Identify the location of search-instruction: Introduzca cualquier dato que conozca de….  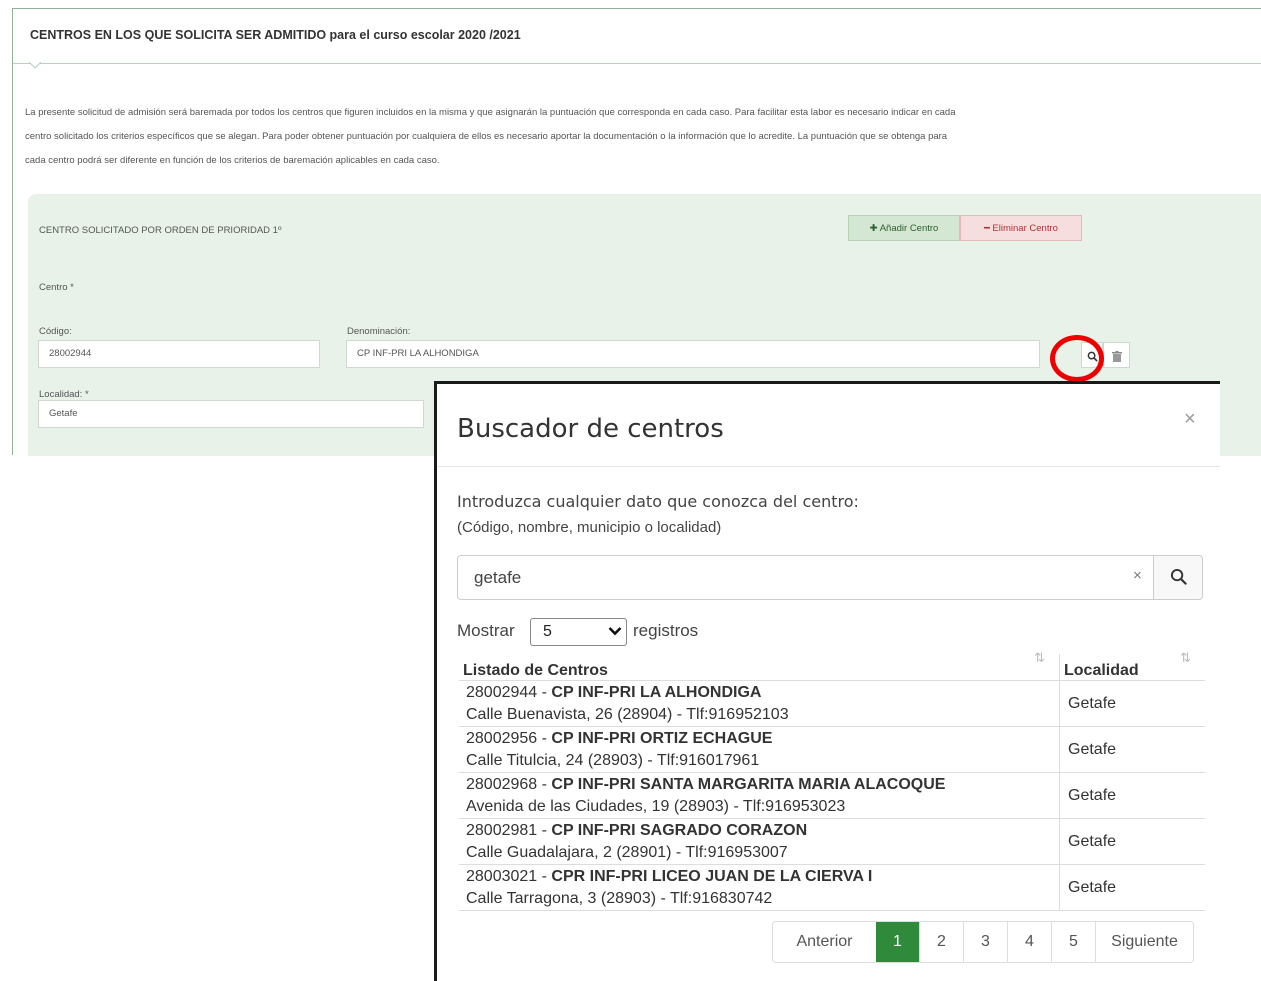
(658, 501).